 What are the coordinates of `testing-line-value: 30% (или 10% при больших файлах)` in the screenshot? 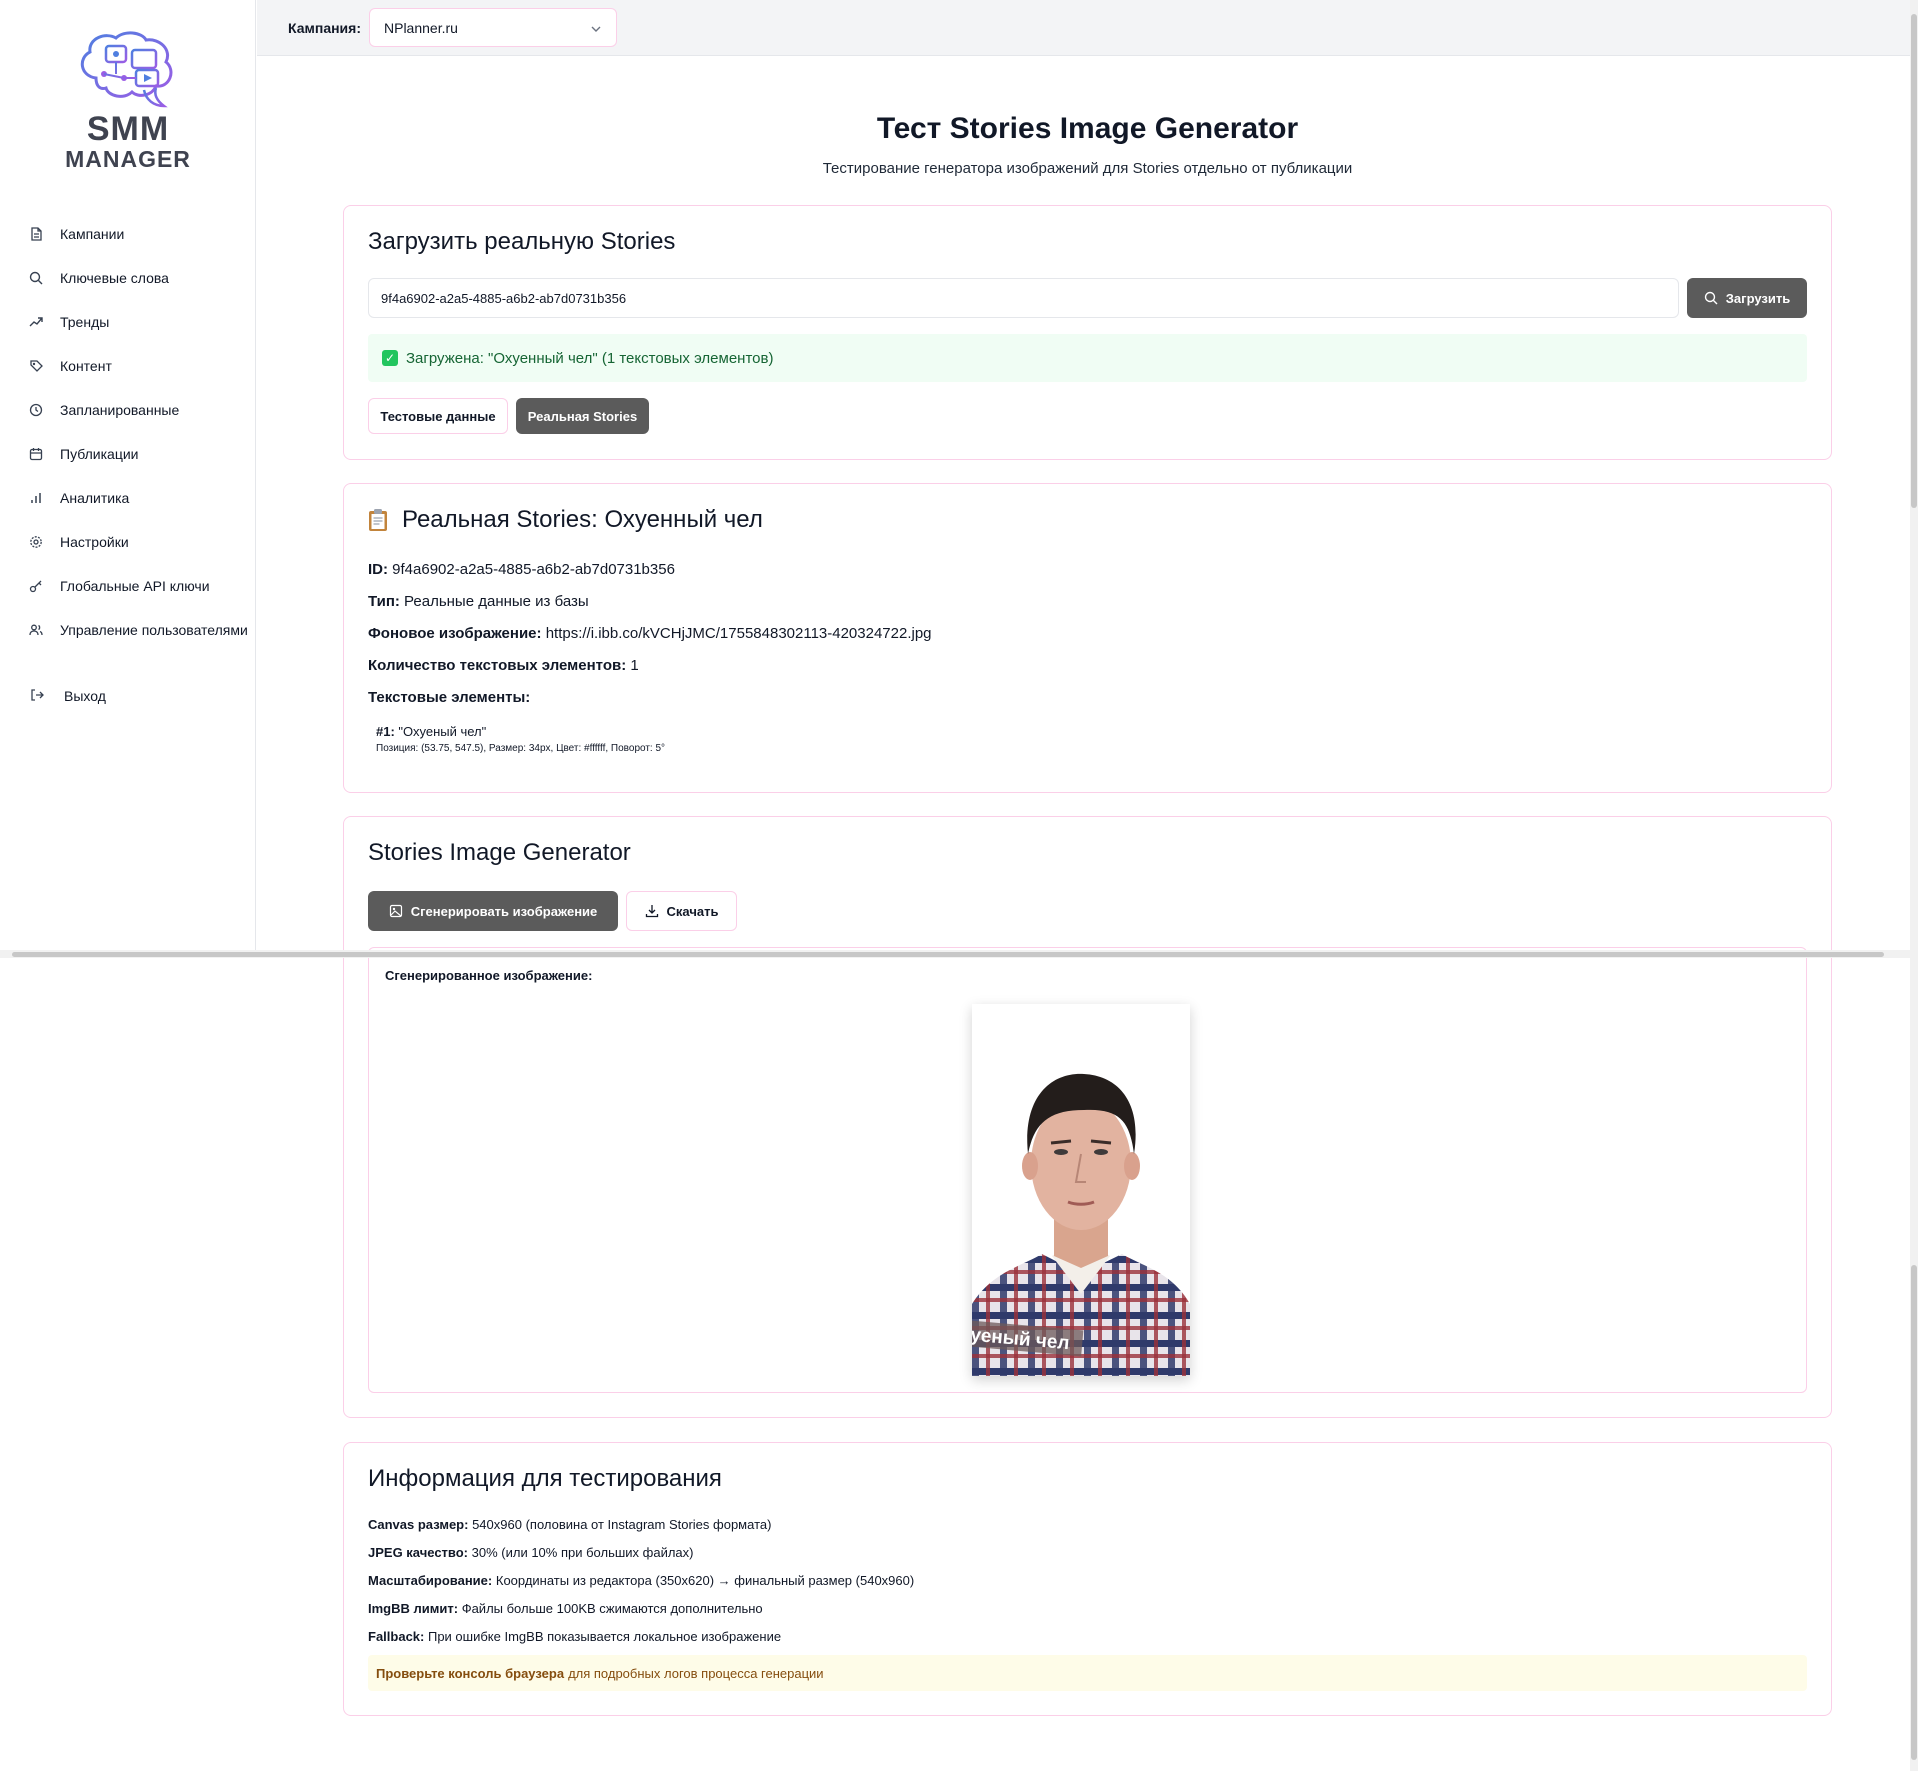 It's located at (582, 1552).